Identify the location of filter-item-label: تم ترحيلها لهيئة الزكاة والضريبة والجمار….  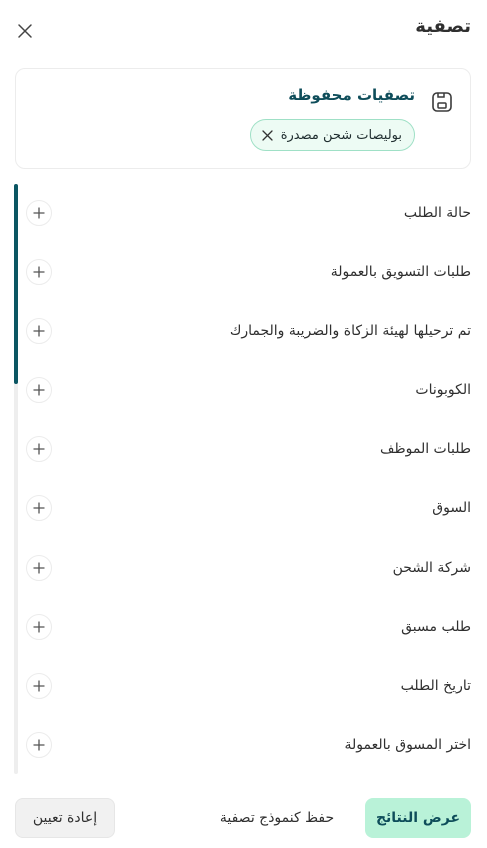
(350, 331).